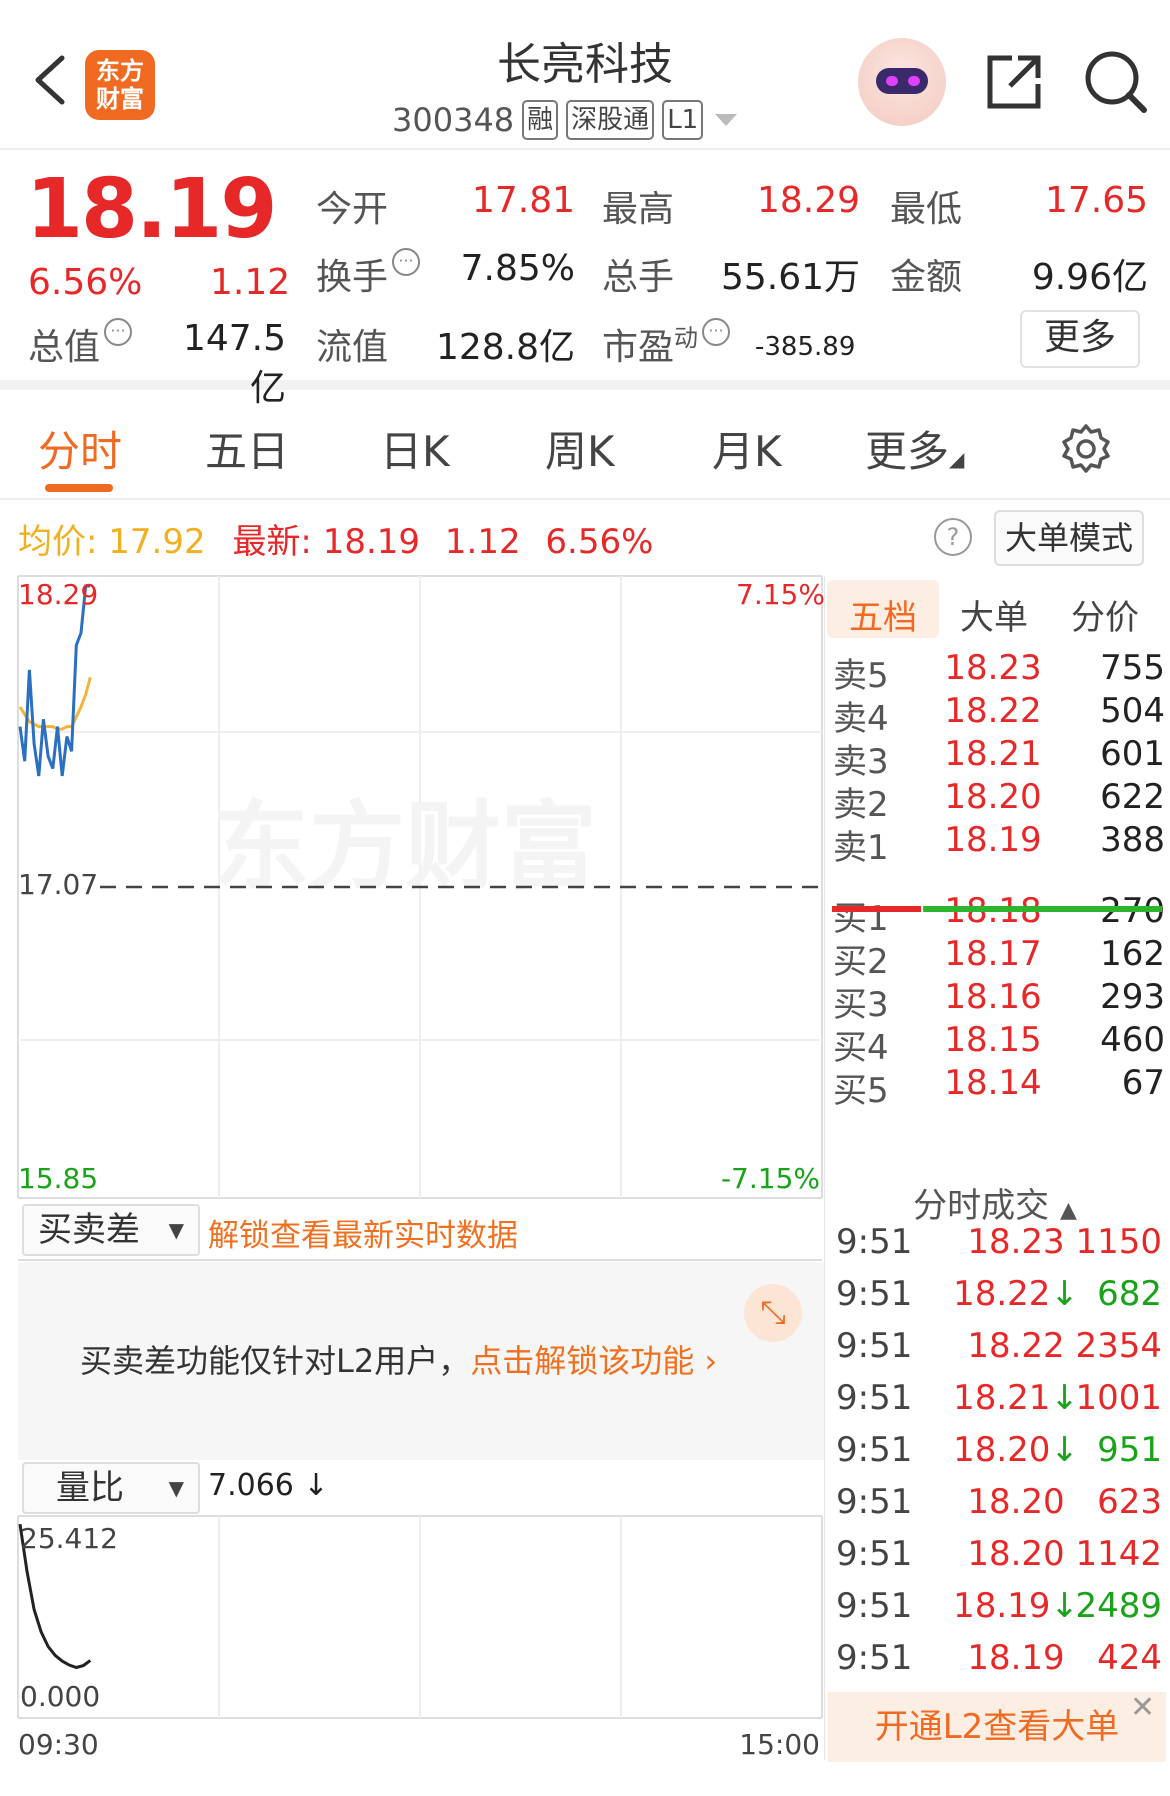  Describe the element at coordinates (1016, 1606) in the screenshot. I see `trade-price: 18.19↓` at that location.